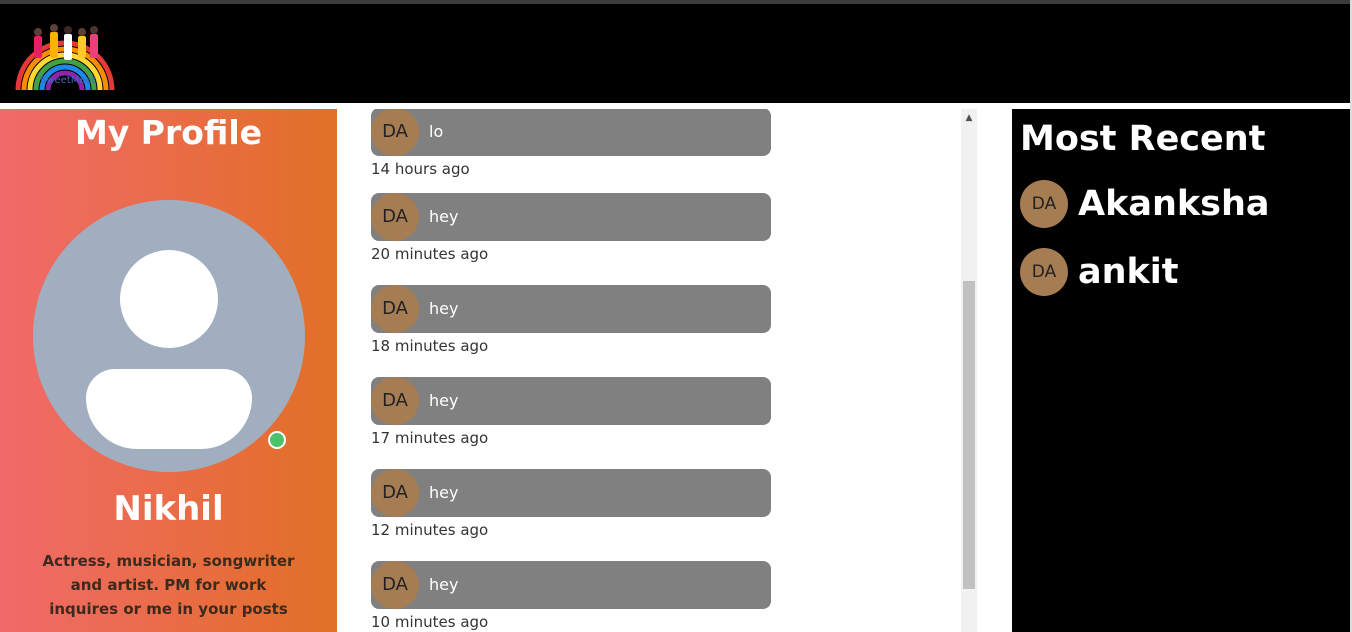  What do you see at coordinates (1128, 272) in the screenshot?
I see `contact-name: ankit` at bounding box center [1128, 272].